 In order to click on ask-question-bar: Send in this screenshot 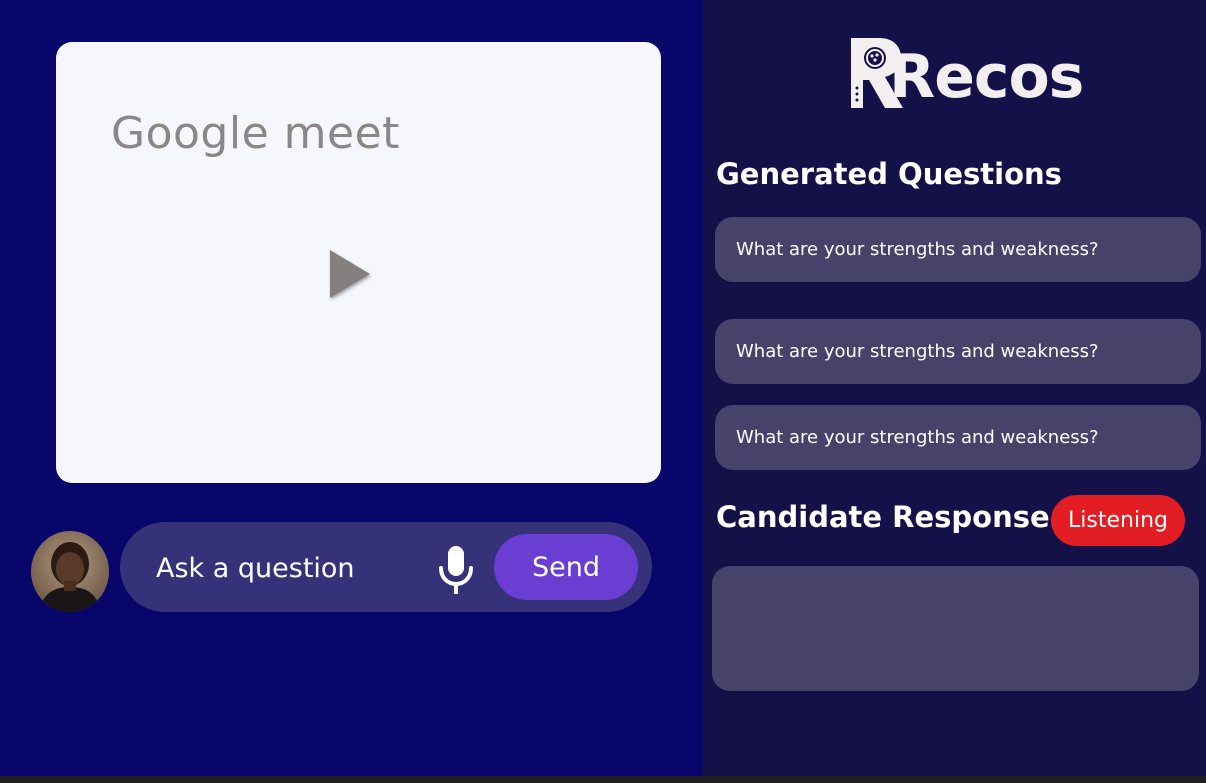, I will do `click(386, 567)`.